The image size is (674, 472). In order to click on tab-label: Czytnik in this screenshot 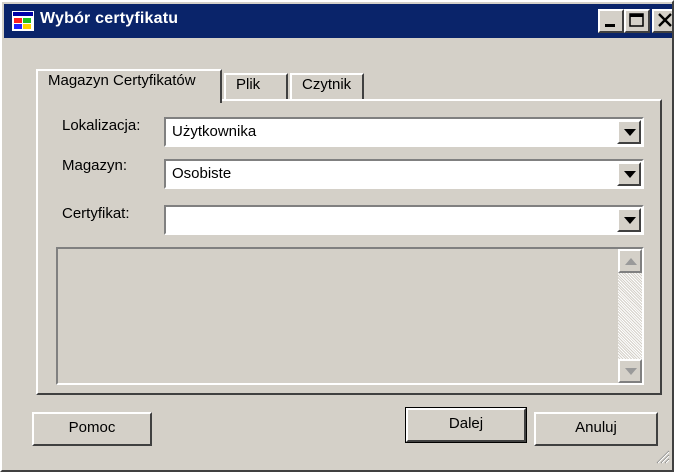, I will do `click(327, 84)`.